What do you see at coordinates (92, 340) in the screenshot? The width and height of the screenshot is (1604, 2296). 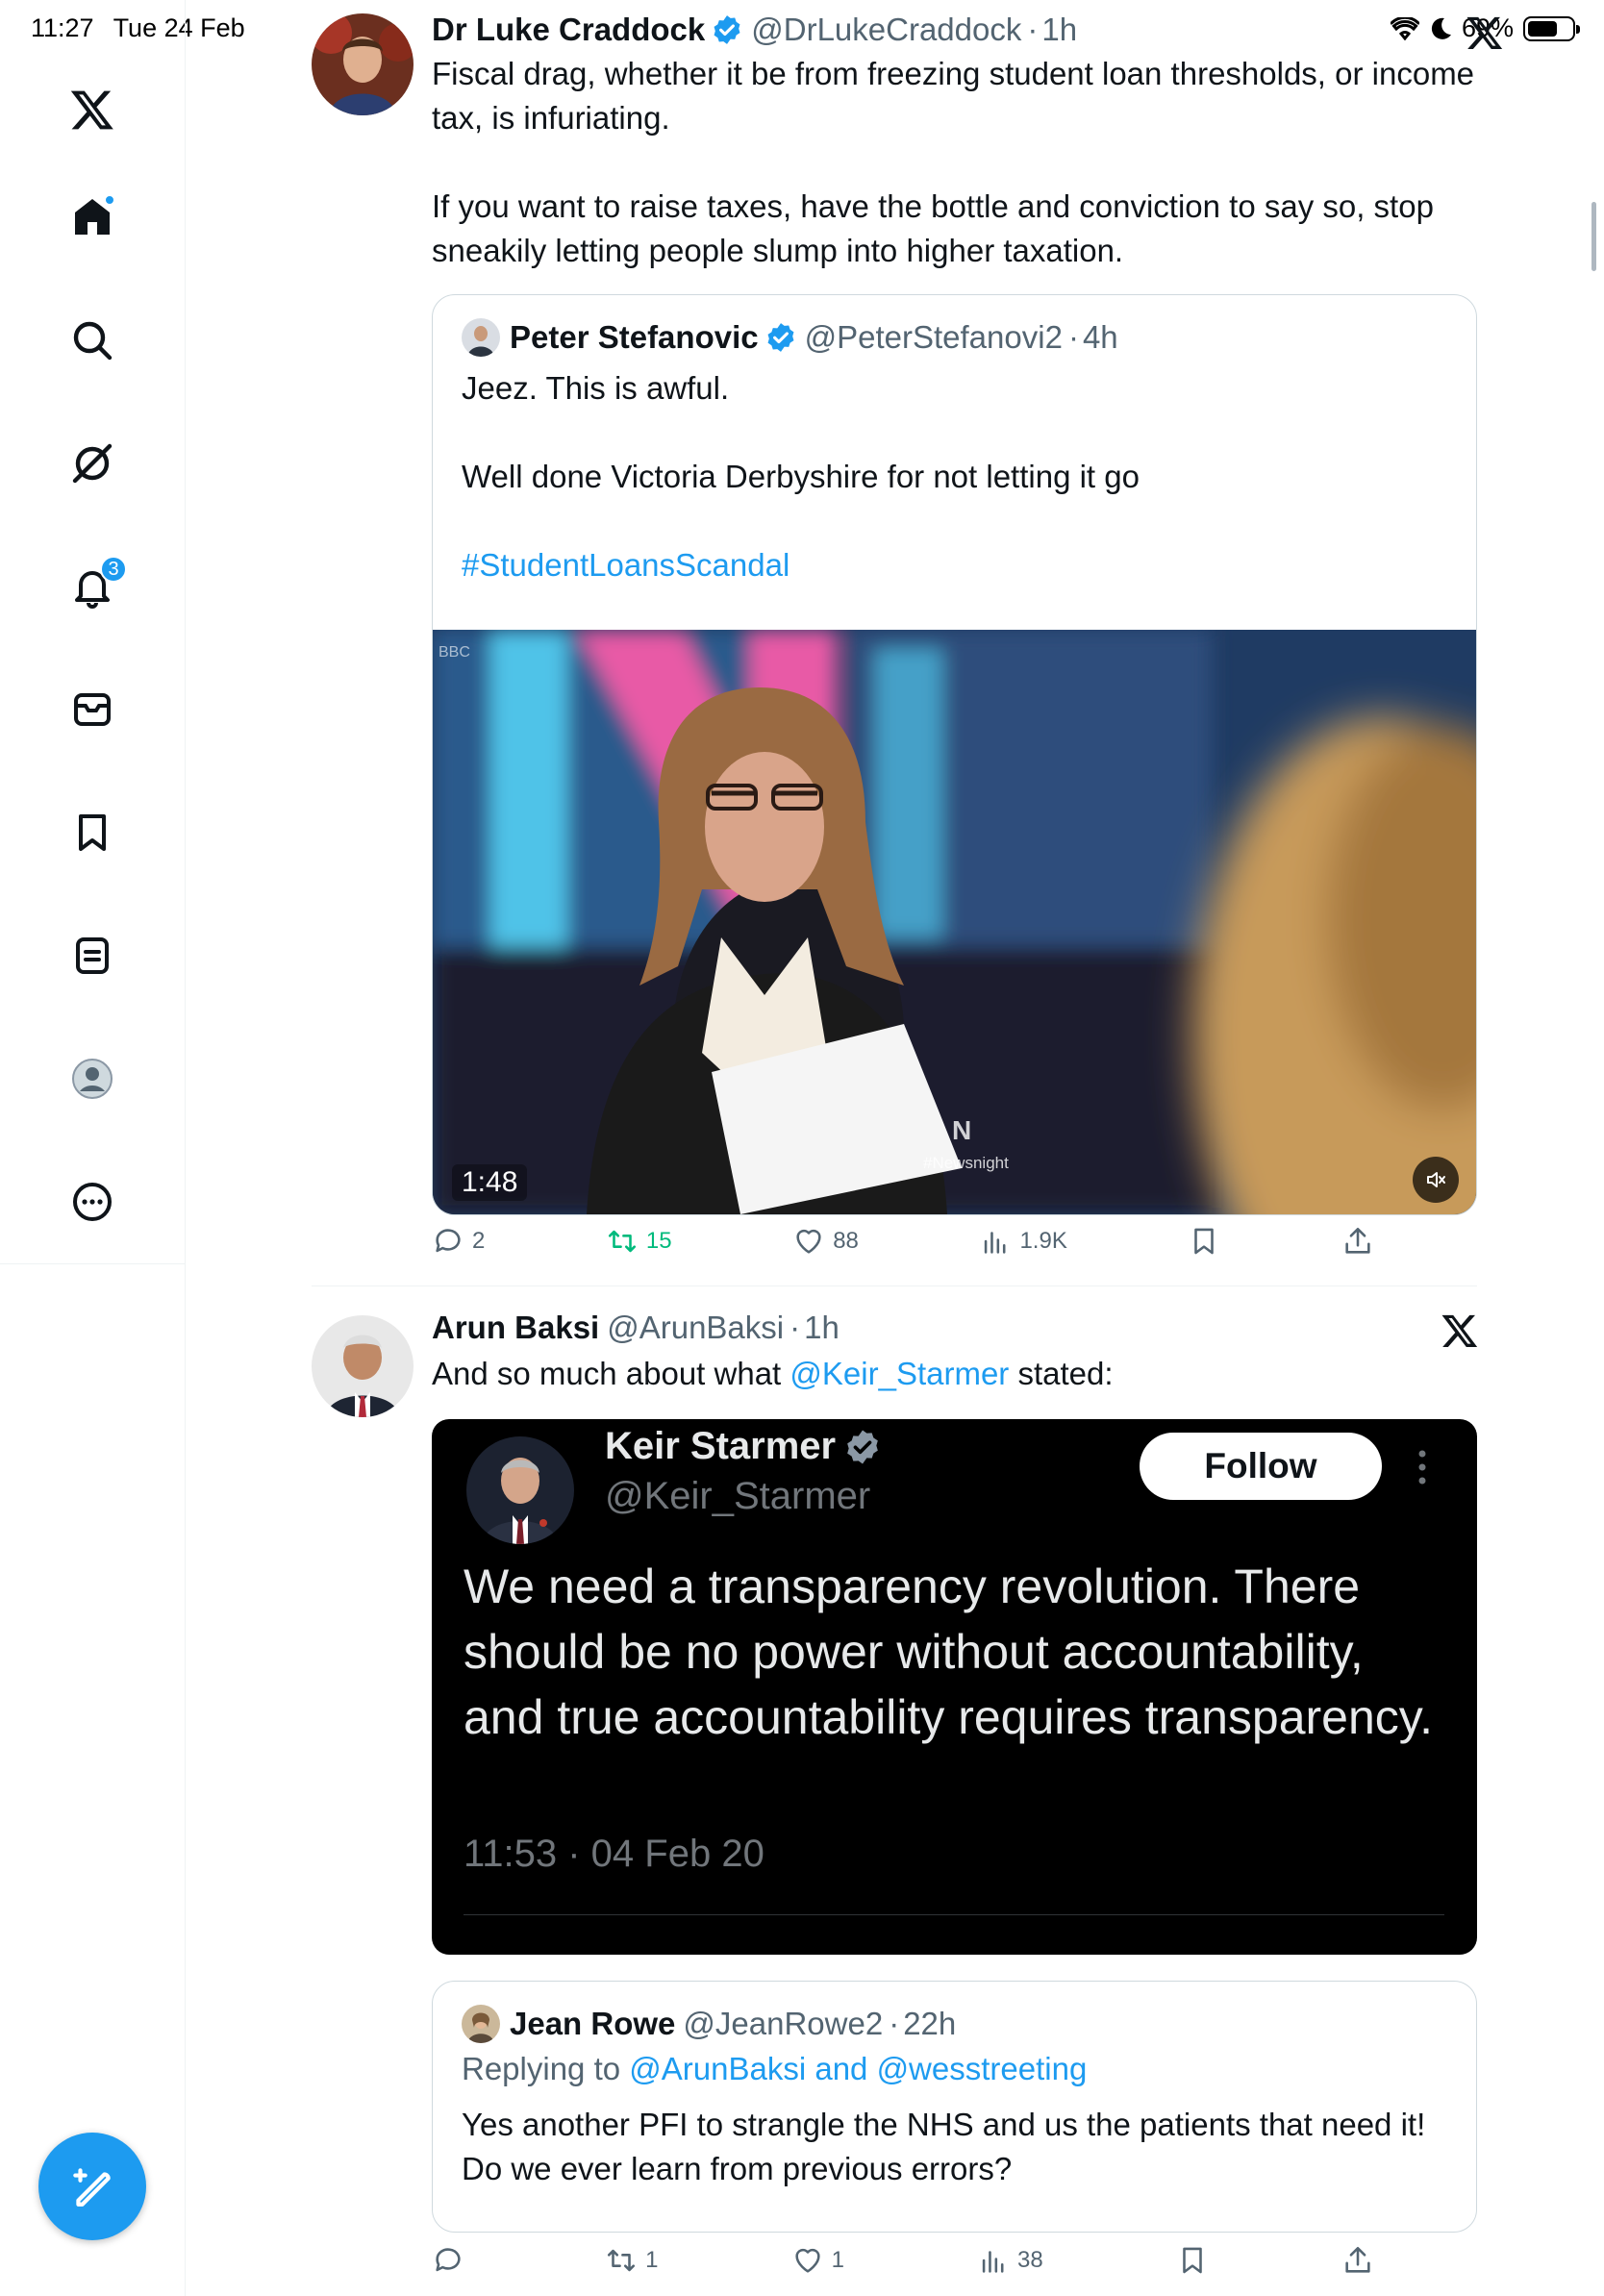 I see `search-icon` at bounding box center [92, 340].